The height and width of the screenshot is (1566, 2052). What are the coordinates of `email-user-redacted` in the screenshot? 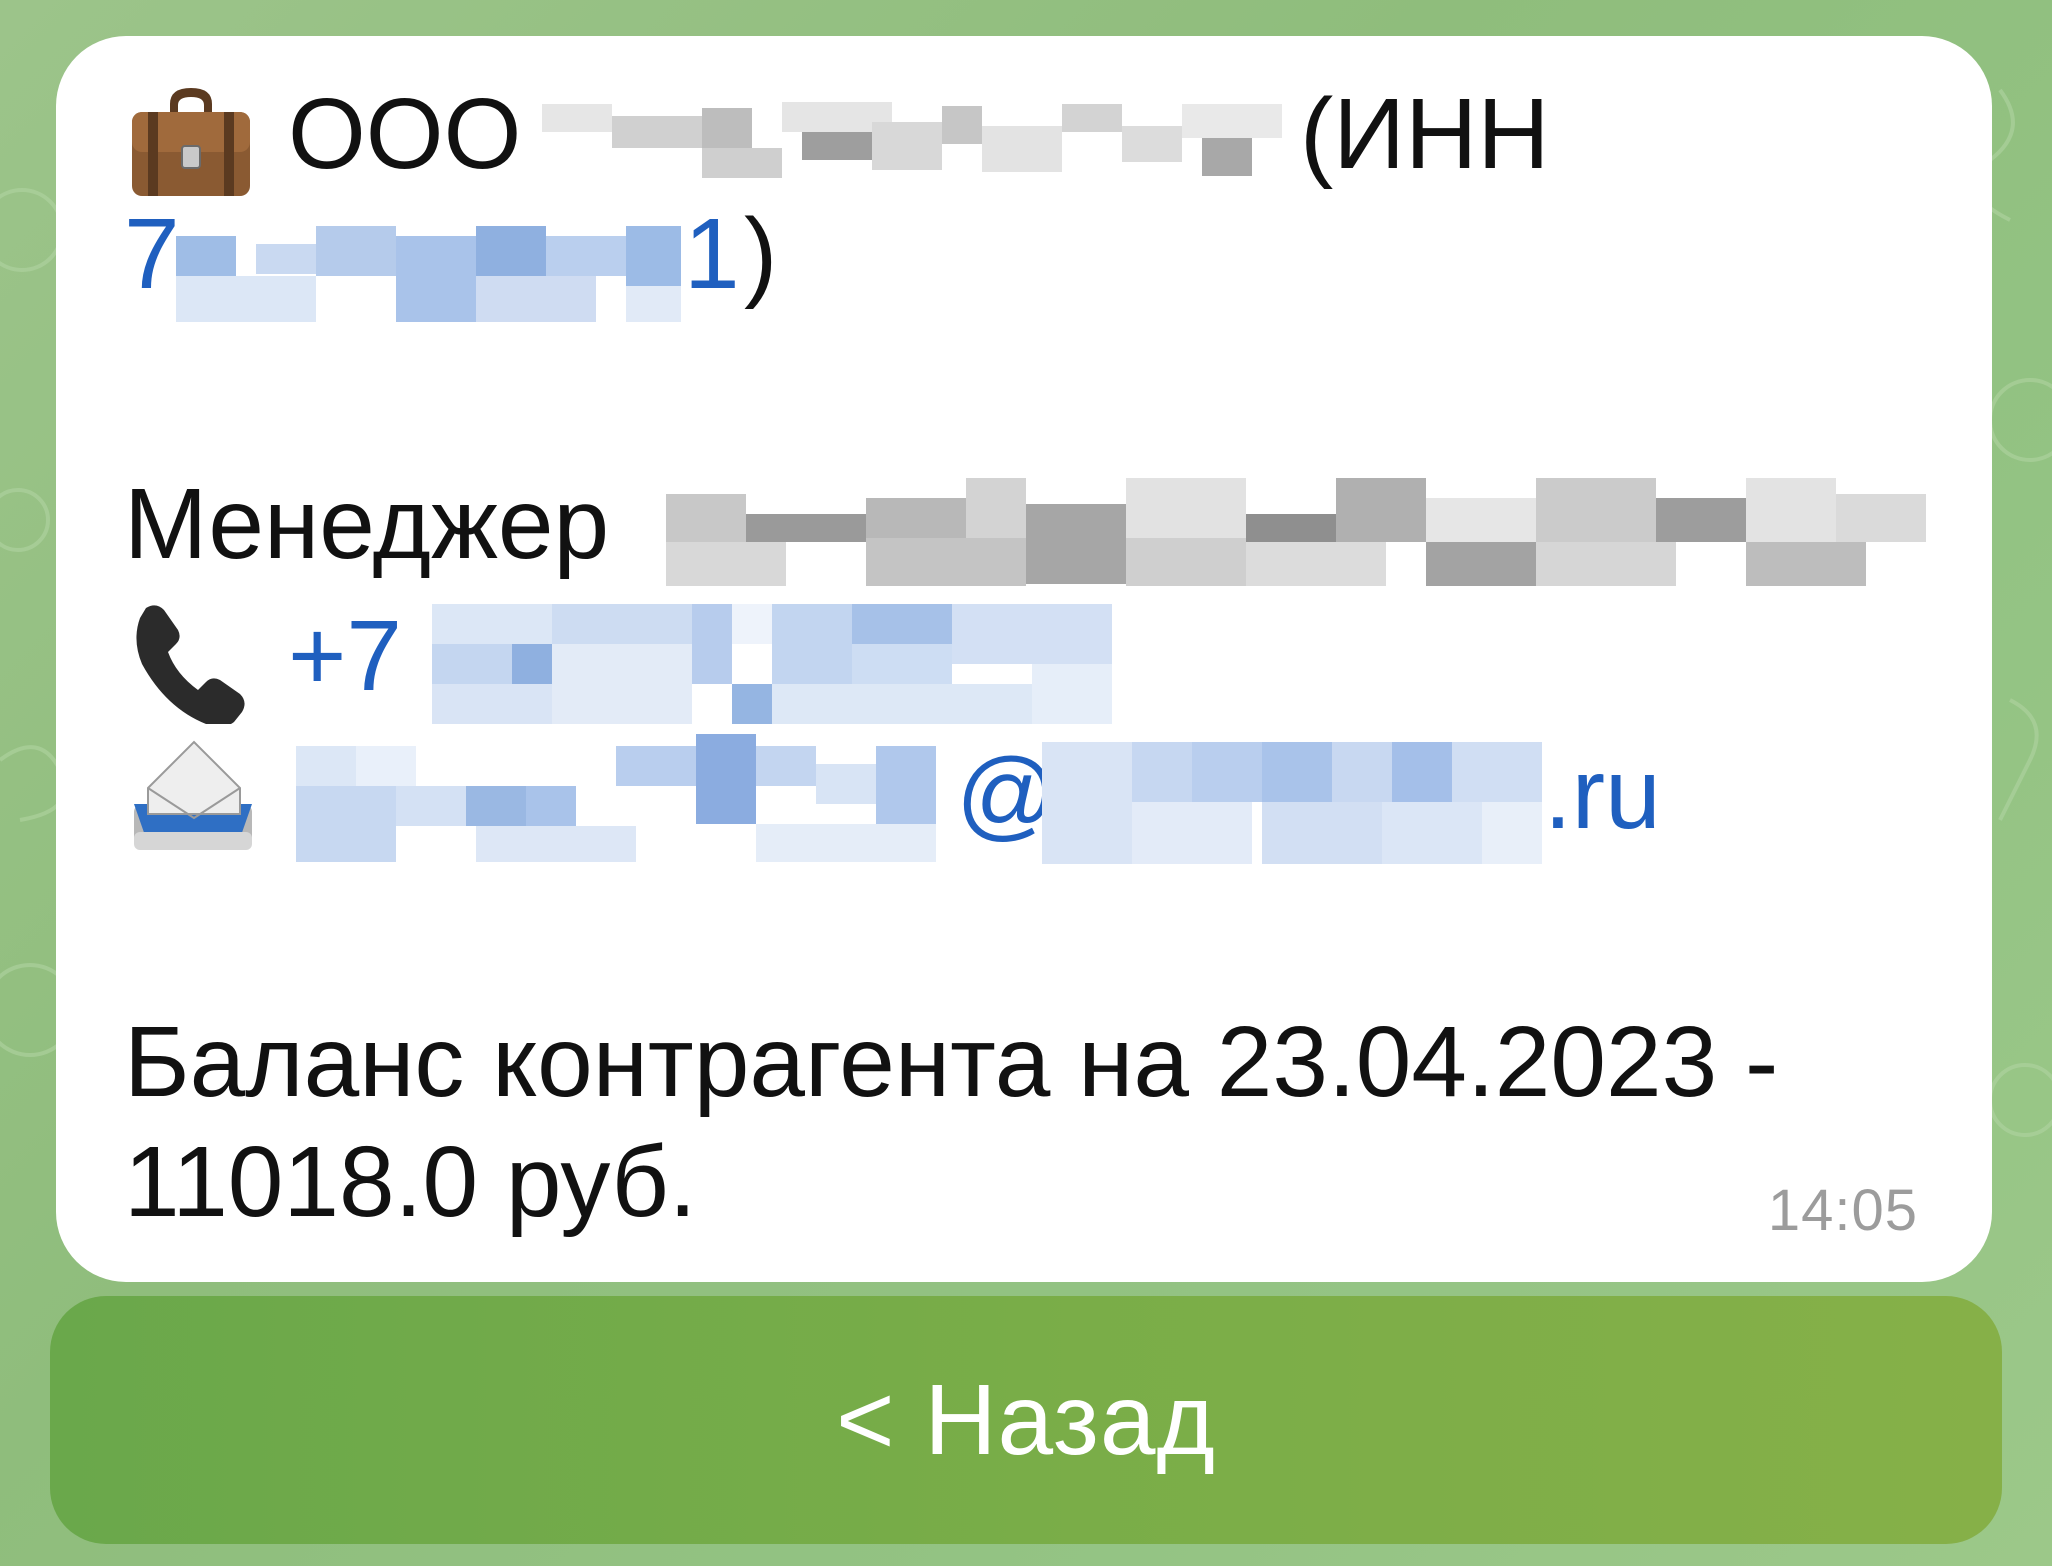 It's located at (623, 794).